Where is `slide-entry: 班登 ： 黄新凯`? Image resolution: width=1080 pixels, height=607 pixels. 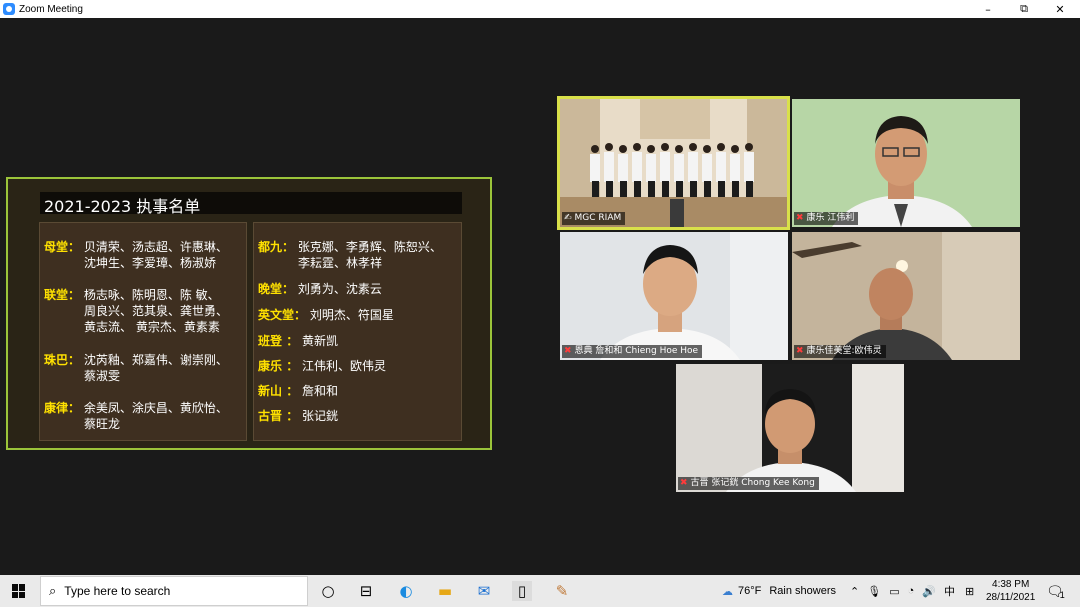 slide-entry: 班登 ： 黄新凯 is located at coordinates (298, 341).